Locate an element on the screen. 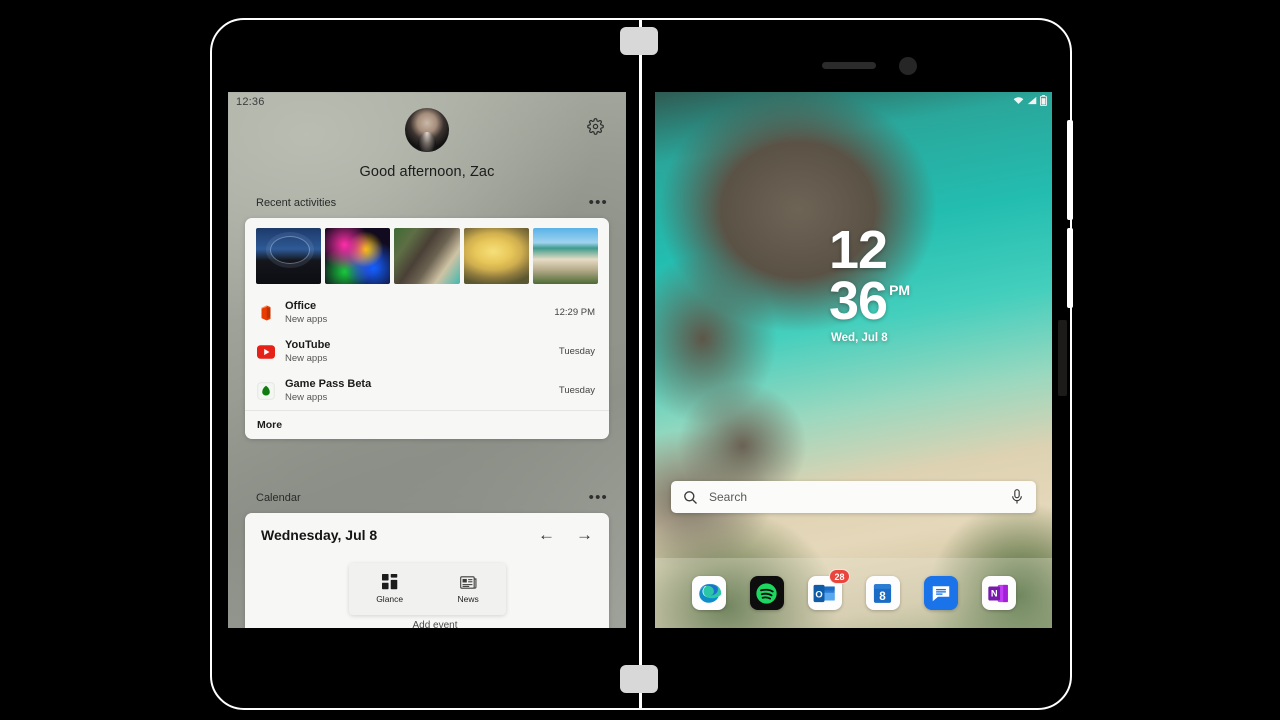  volume-button is located at coordinates (1070, 170).